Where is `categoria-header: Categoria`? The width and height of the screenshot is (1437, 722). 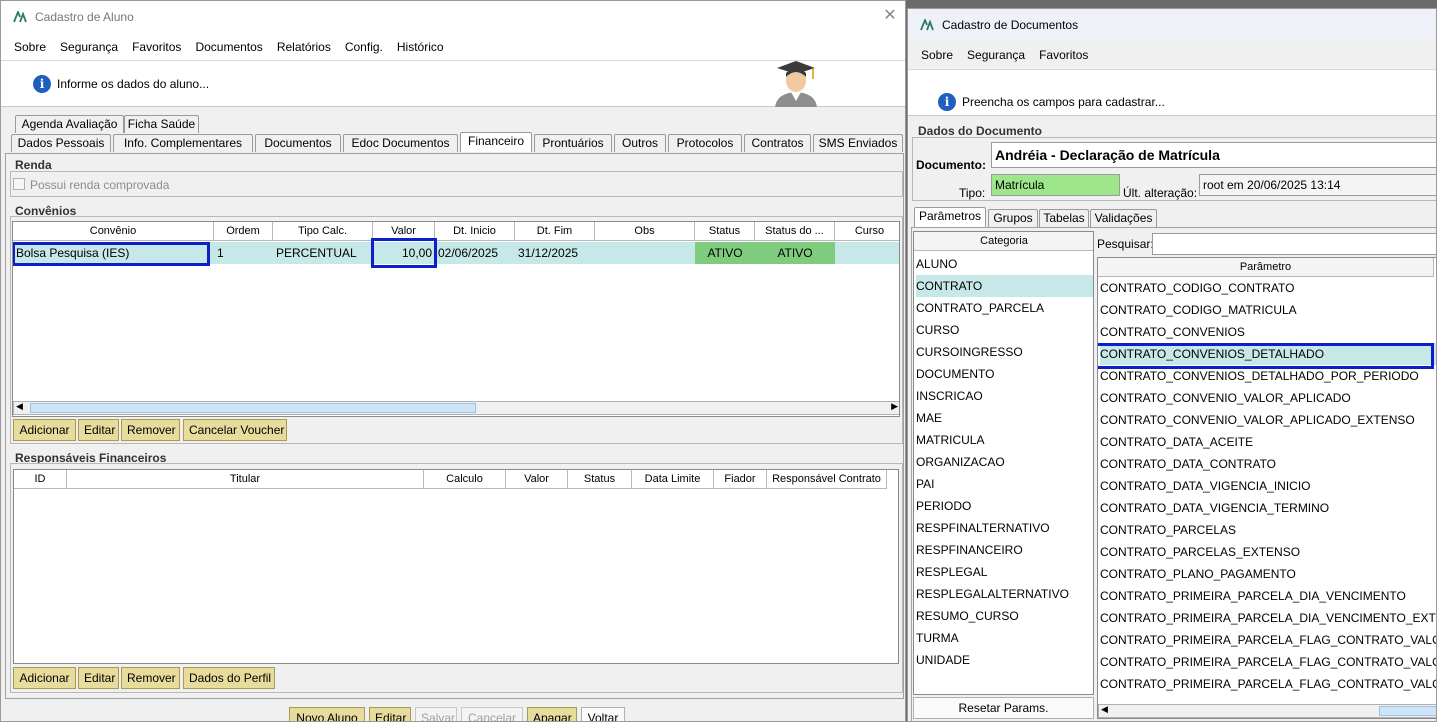
categoria-header: Categoria is located at coordinates (1003, 241).